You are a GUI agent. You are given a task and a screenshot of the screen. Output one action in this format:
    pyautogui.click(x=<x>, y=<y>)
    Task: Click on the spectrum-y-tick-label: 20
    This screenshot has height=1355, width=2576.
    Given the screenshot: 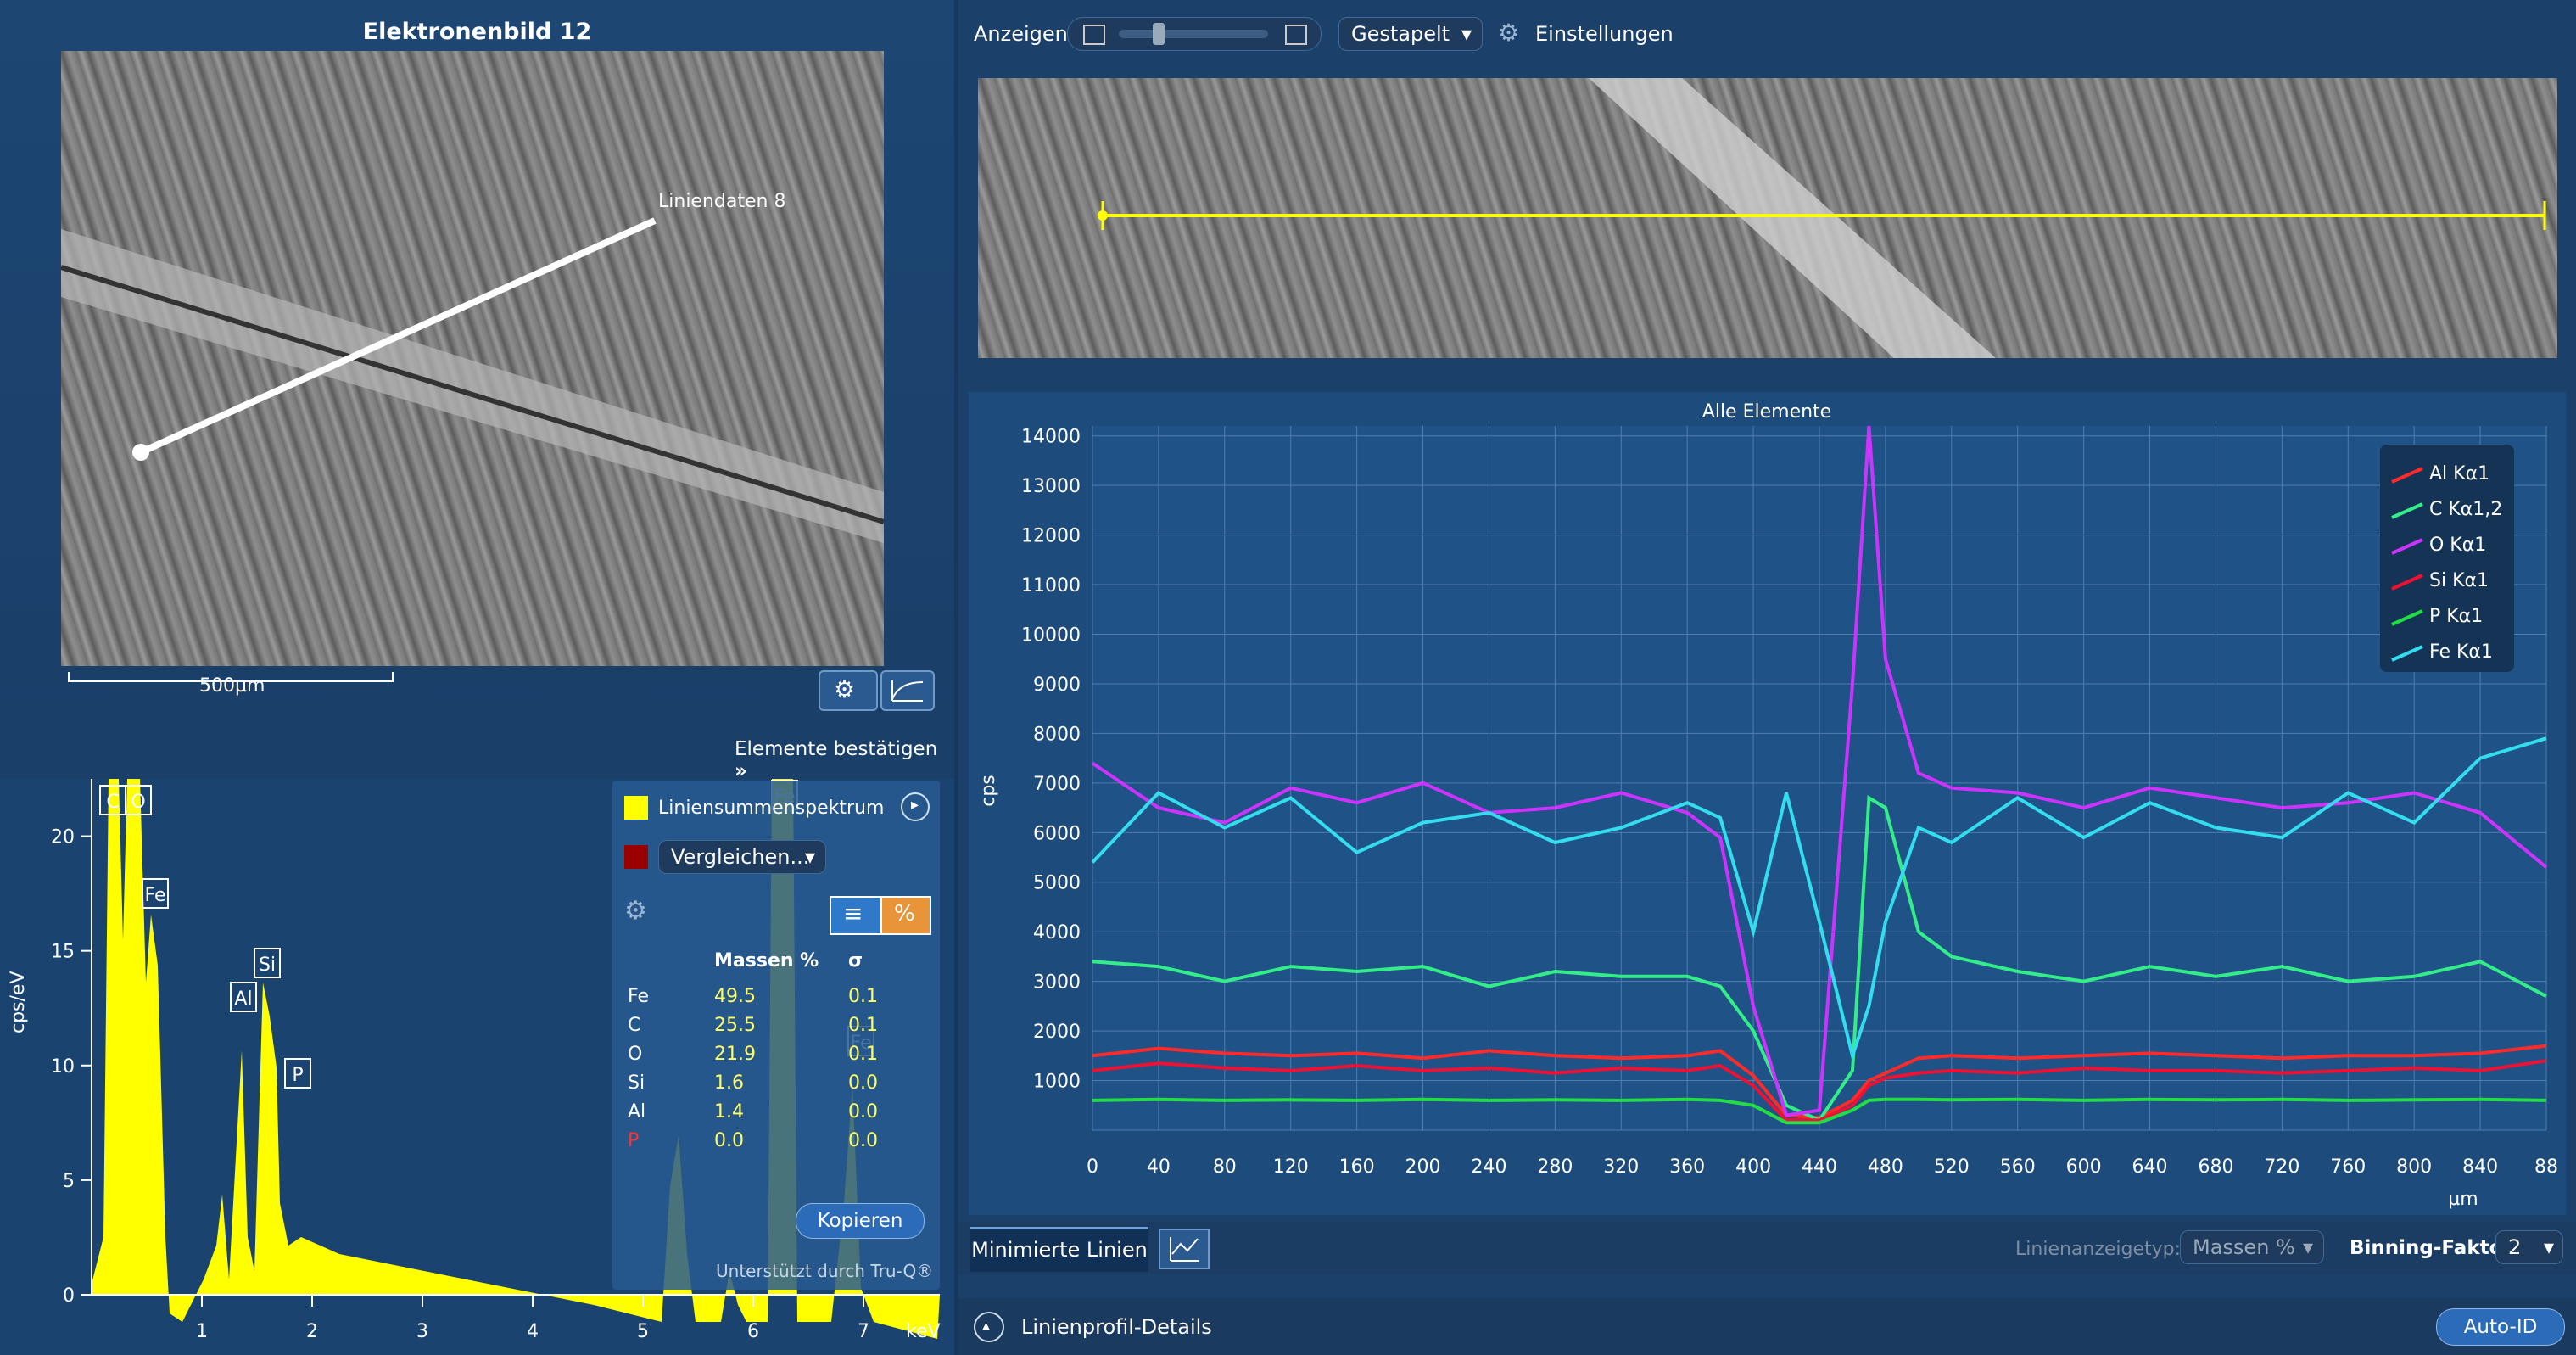 What is the action you would take?
    pyautogui.click(x=63, y=837)
    